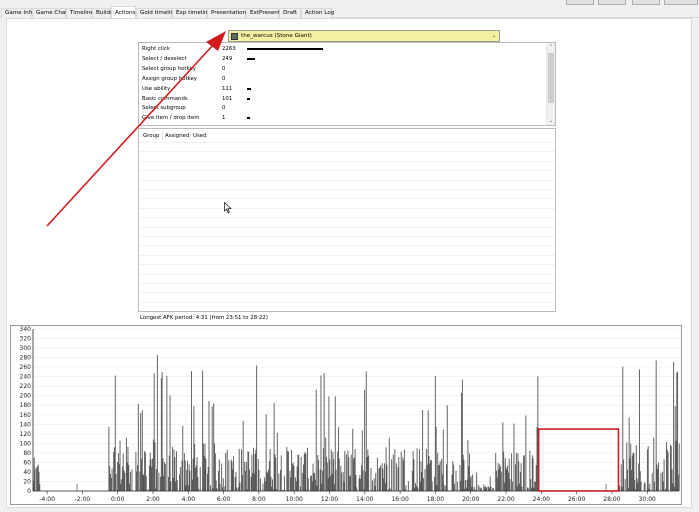  What do you see at coordinates (156, 13) in the screenshot?
I see `tab-gold-timeline: Gold timeline` at bounding box center [156, 13].